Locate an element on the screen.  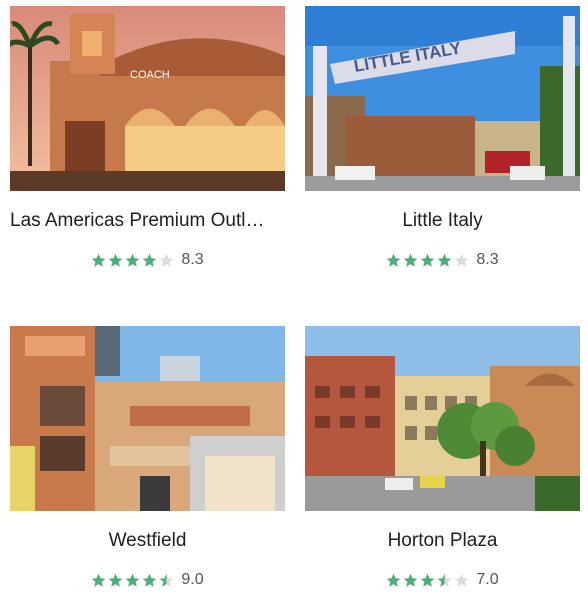
place-name: Horton Plaza is located at coordinates (442, 541).